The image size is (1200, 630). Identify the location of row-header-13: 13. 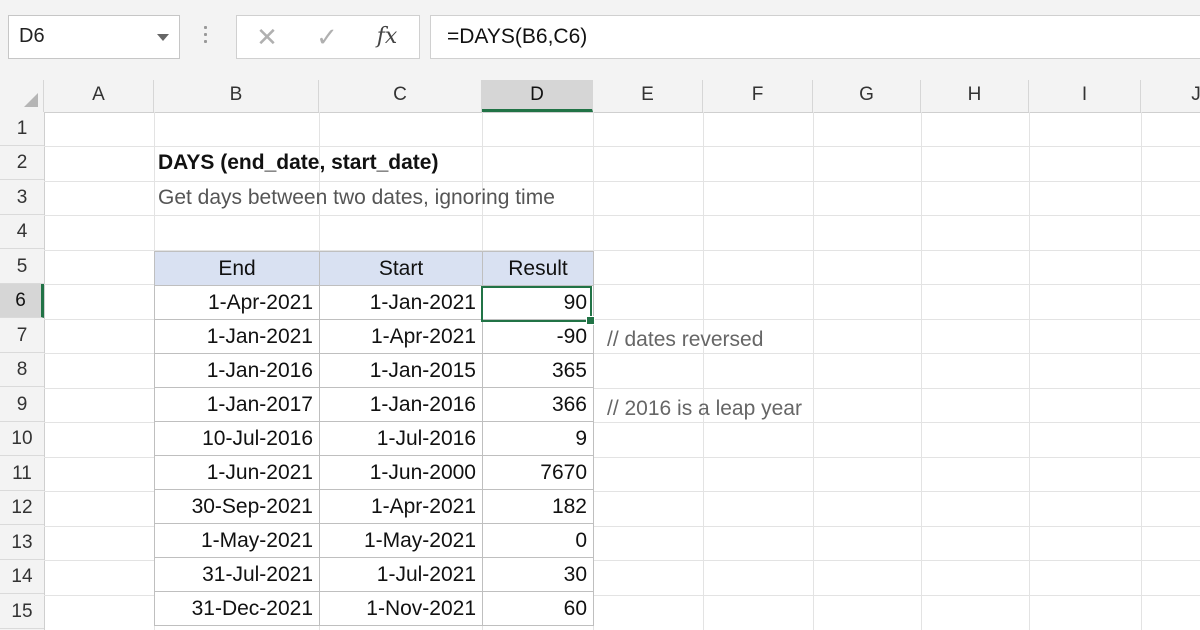
(22, 543).